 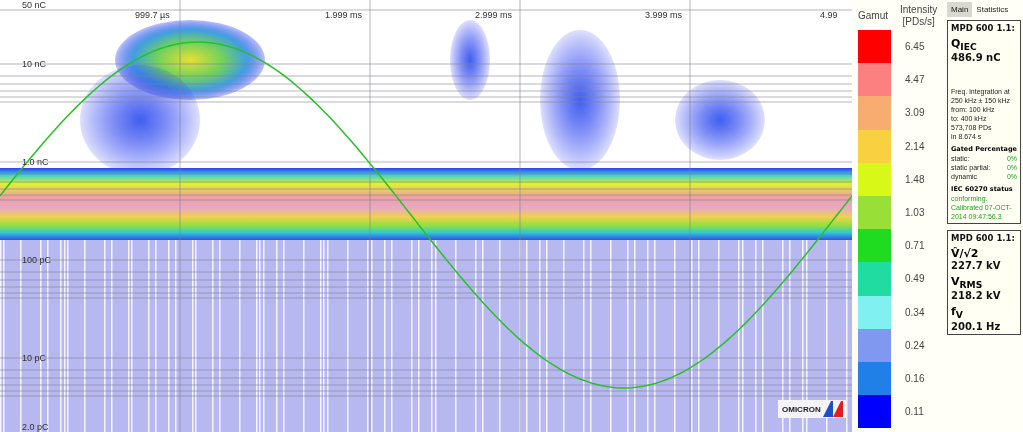 What do you see at coordinates (915, 312) in the screenshot?
I see `intensity-value: 0.34` at bounding box center [915, 312].